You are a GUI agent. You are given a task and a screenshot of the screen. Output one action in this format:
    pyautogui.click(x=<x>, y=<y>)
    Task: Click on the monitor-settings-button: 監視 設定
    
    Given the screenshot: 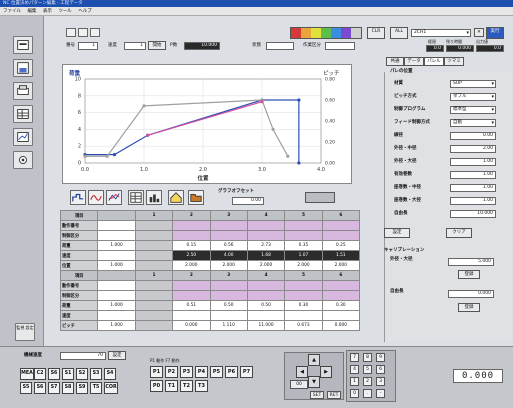 What is the action you would take?
    pyautogui.click(x=25, y=332)
    